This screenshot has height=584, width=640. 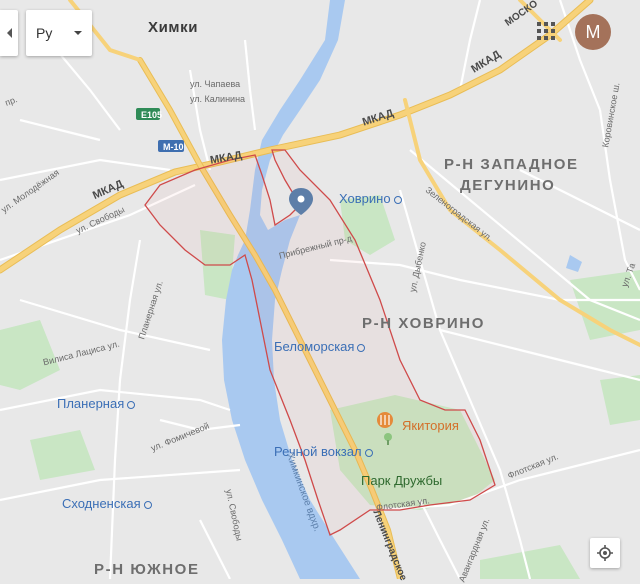 What do you see at coordinates (385, 420) in the screenshot?
I see `restaurant-pin-icon` at bounding box center [385, 420].